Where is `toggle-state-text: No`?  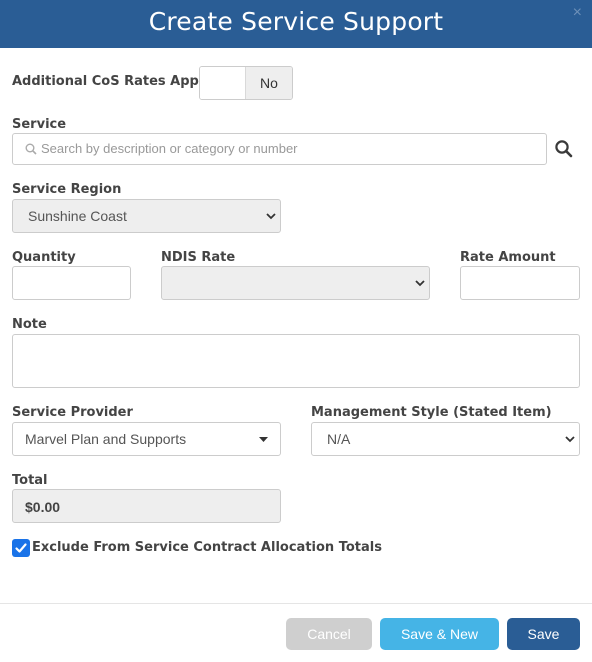 toggle-state-text: No is located at coordinates (269, 83).